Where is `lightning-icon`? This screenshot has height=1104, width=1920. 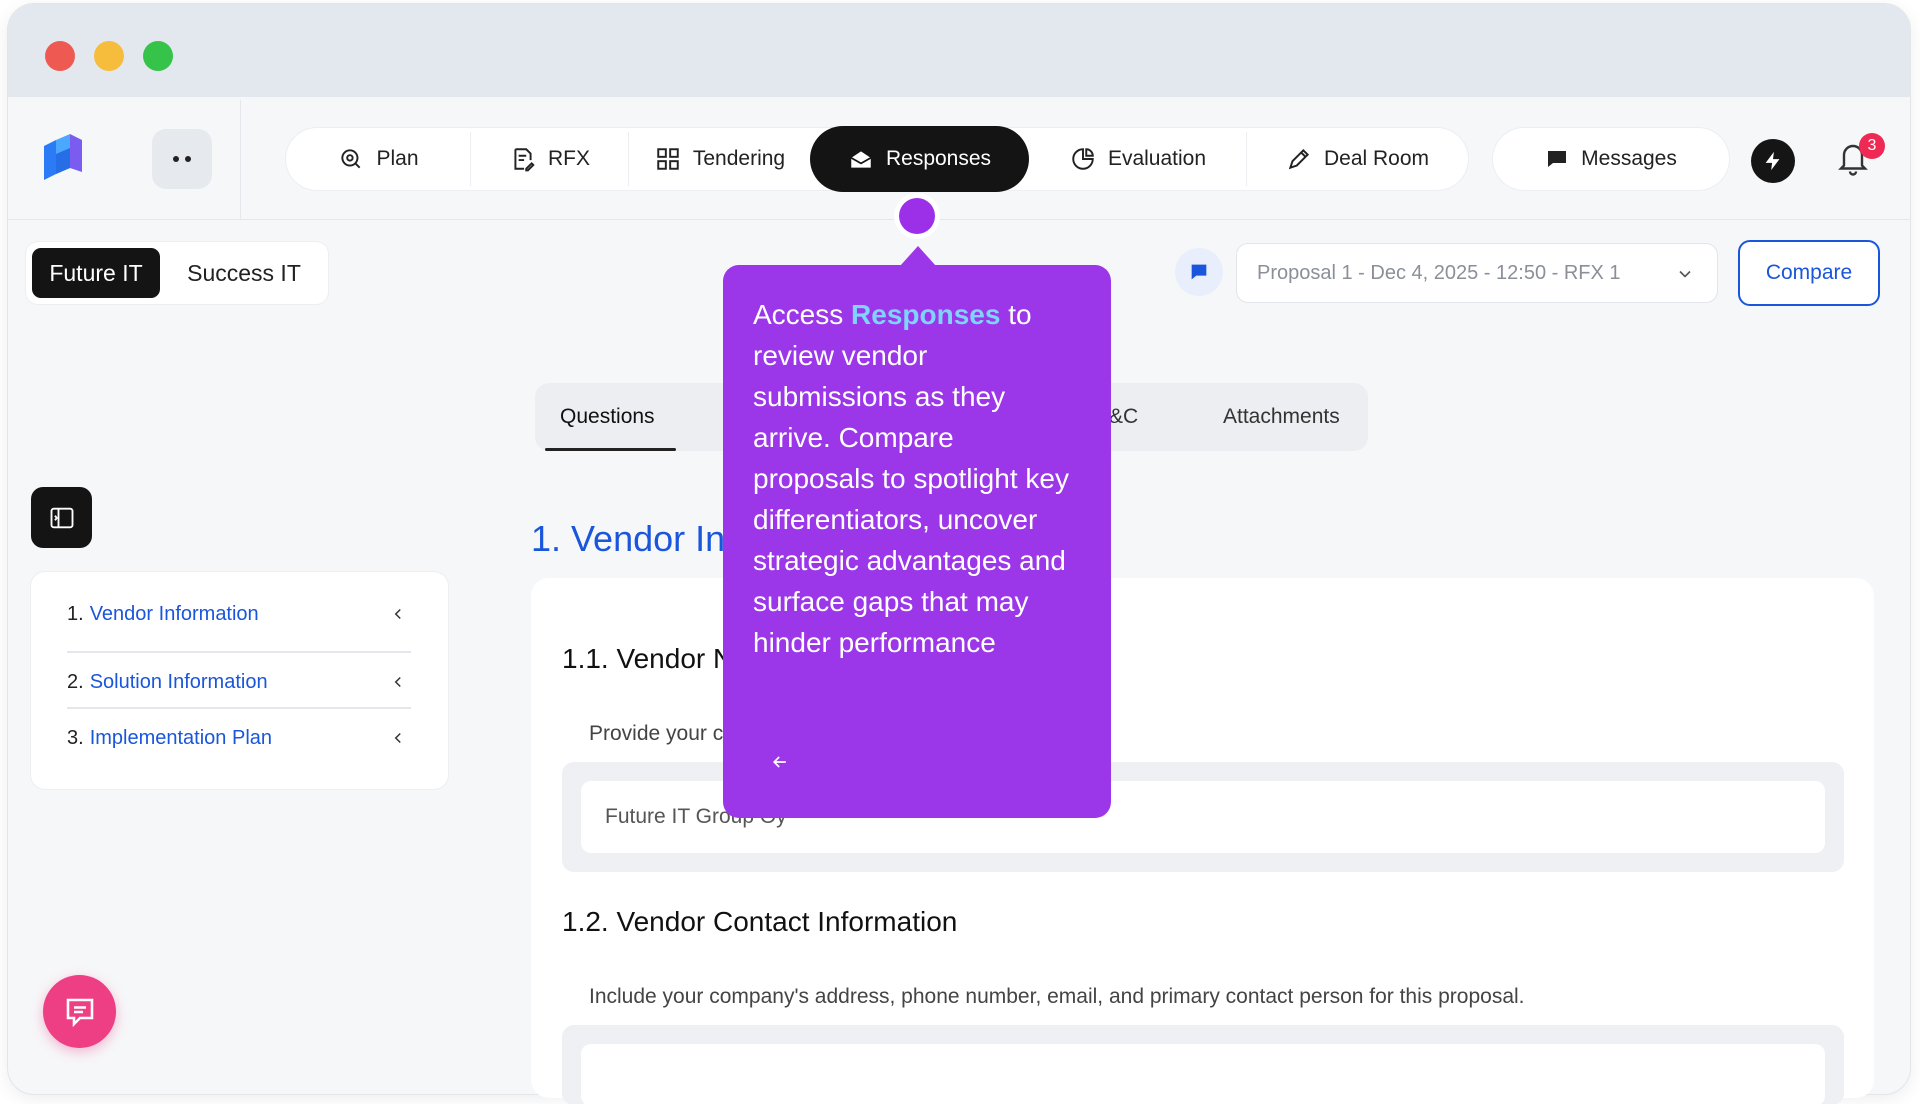 lightning-icon is located at coordinates (1772, 161).